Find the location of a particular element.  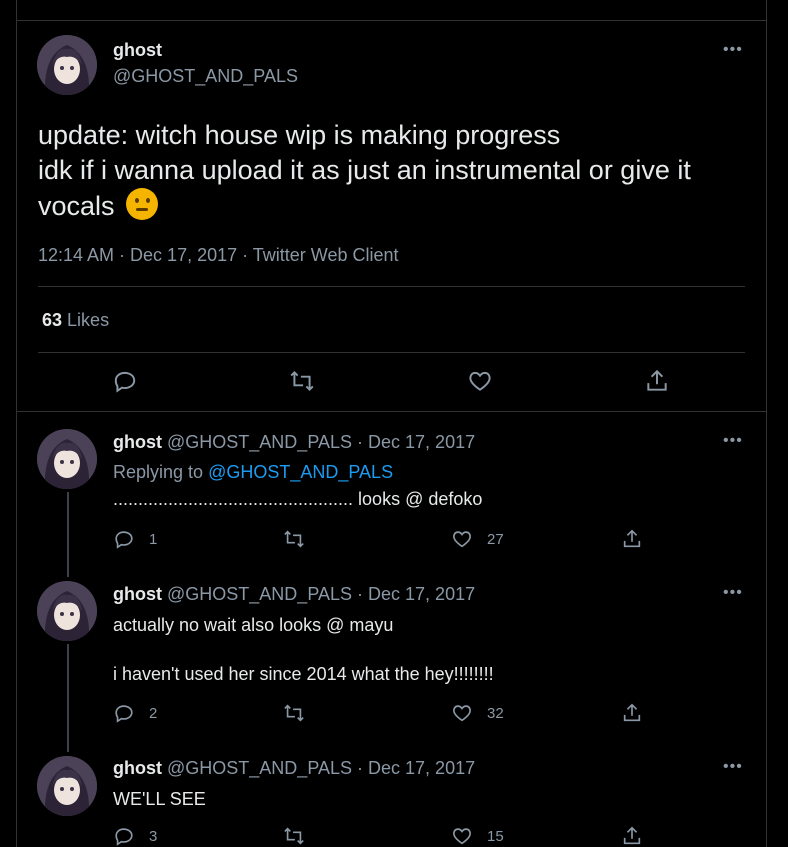

replying-prefix: Replying to is located at coordinates (158, 472).